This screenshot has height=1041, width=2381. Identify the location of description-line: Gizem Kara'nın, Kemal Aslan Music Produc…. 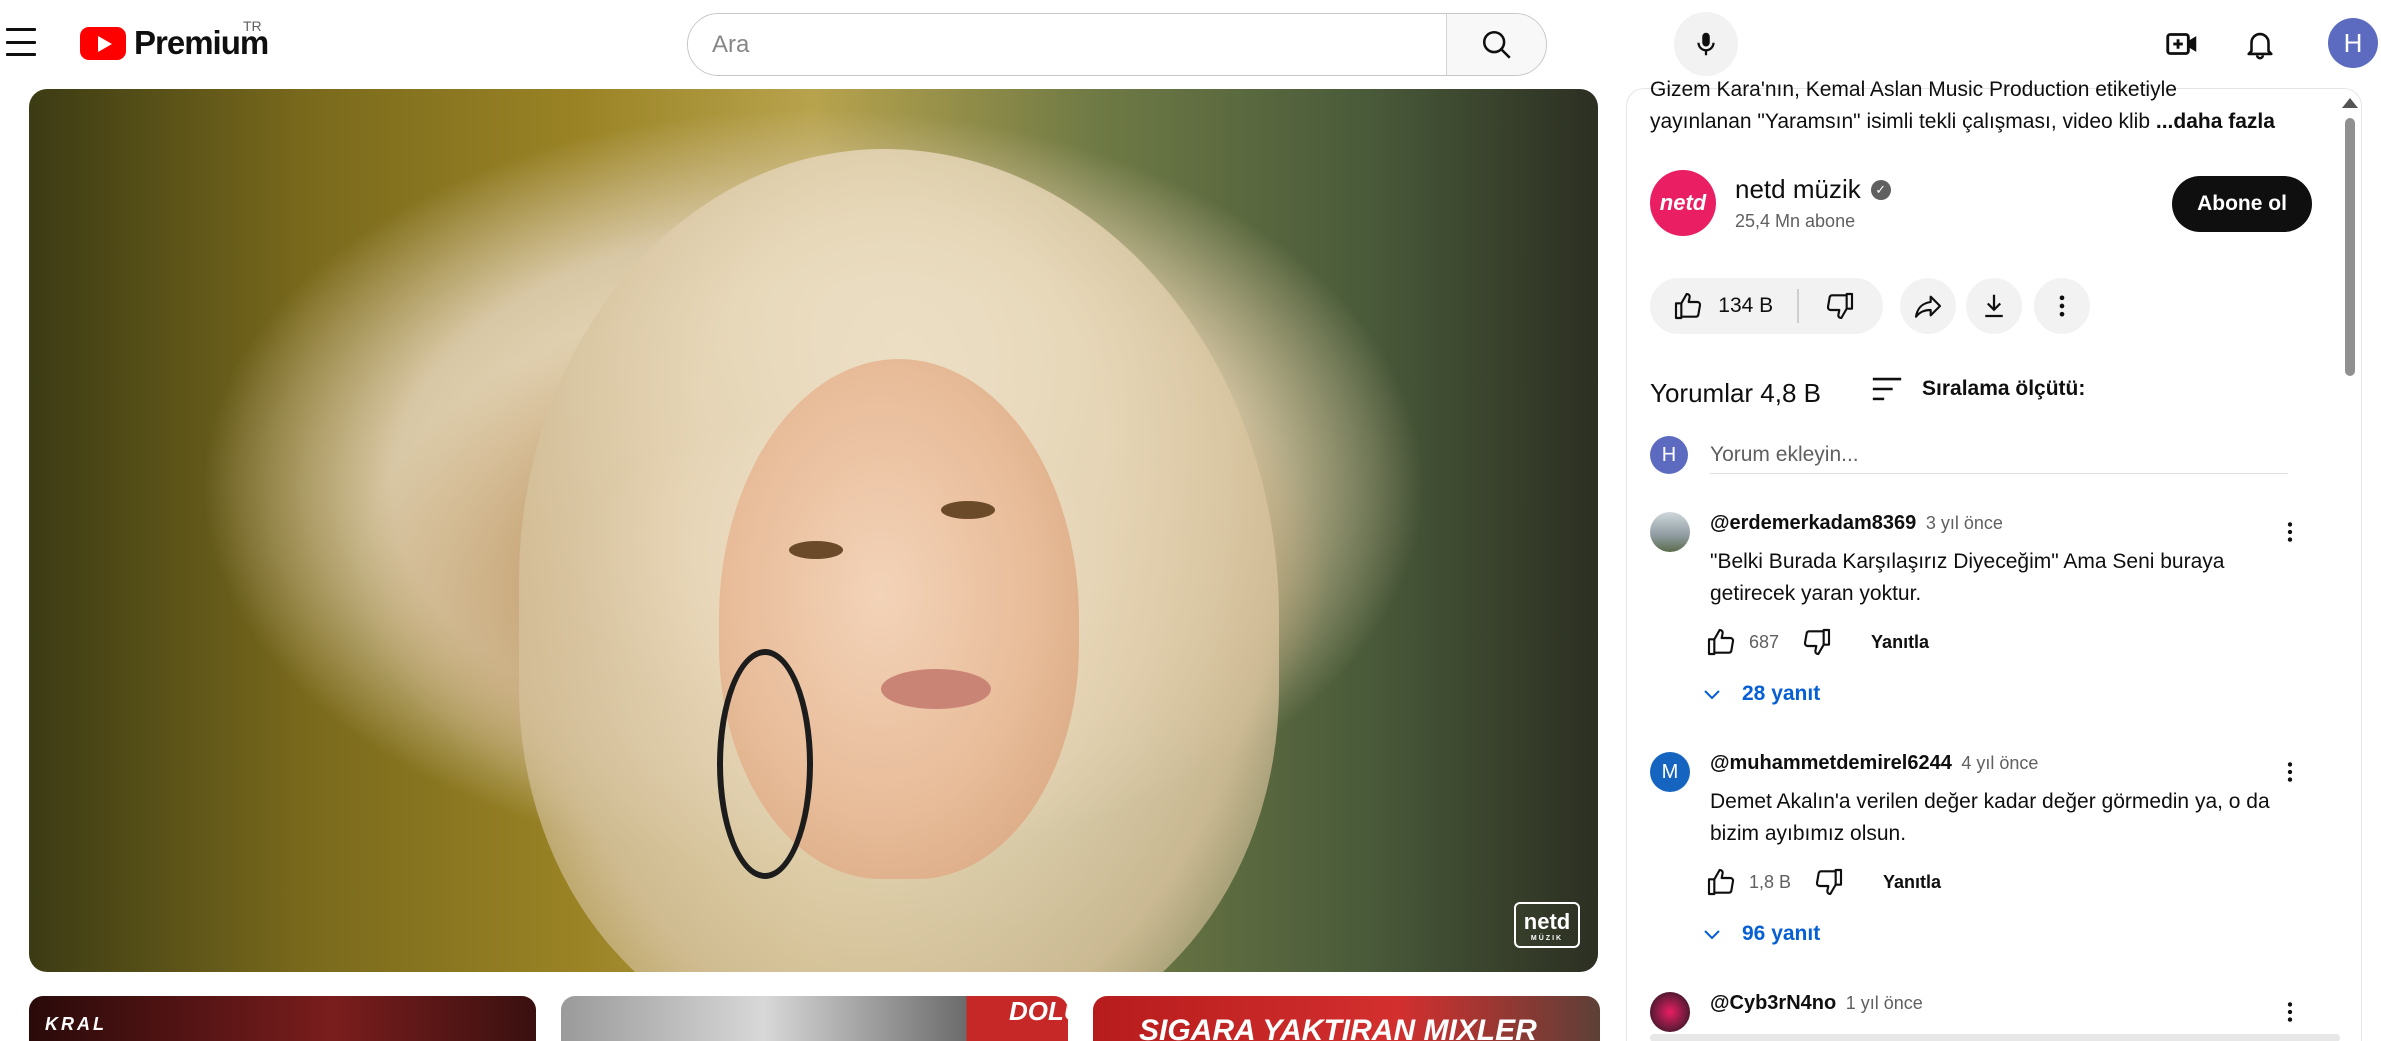
(1913, 89).